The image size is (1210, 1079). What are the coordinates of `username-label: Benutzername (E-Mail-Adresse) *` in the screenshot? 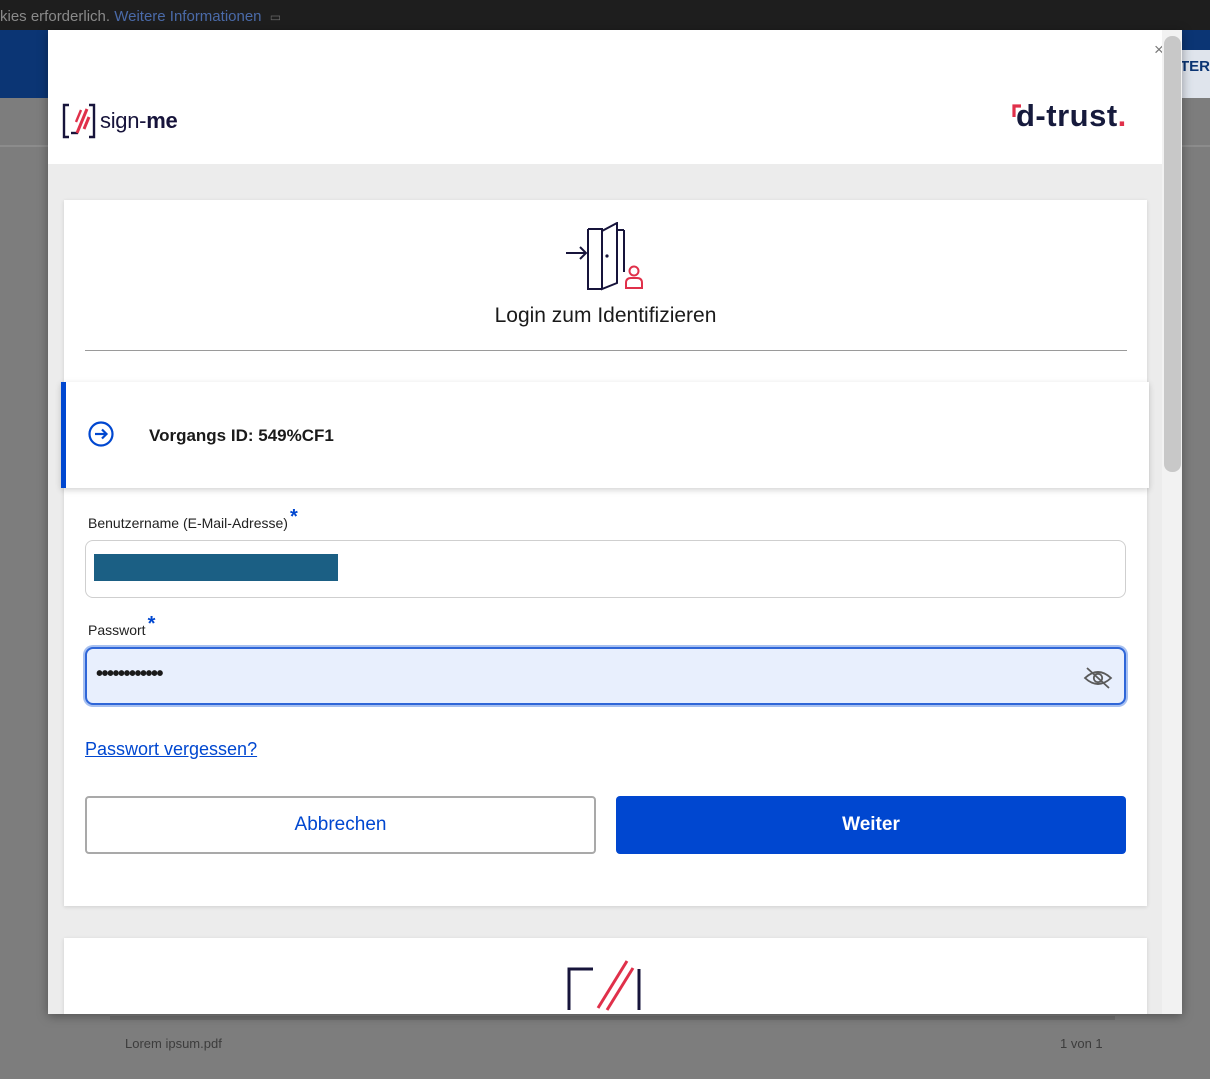 It's located at (193, 520).